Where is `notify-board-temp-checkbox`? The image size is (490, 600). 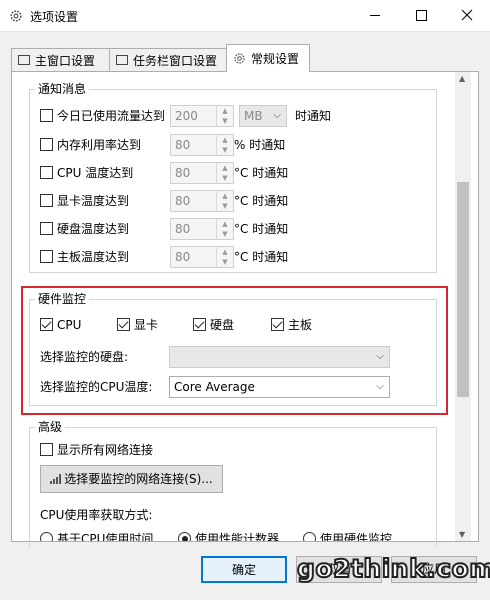
notify-board-temp-checkbox is located at coordinates (46, 256).